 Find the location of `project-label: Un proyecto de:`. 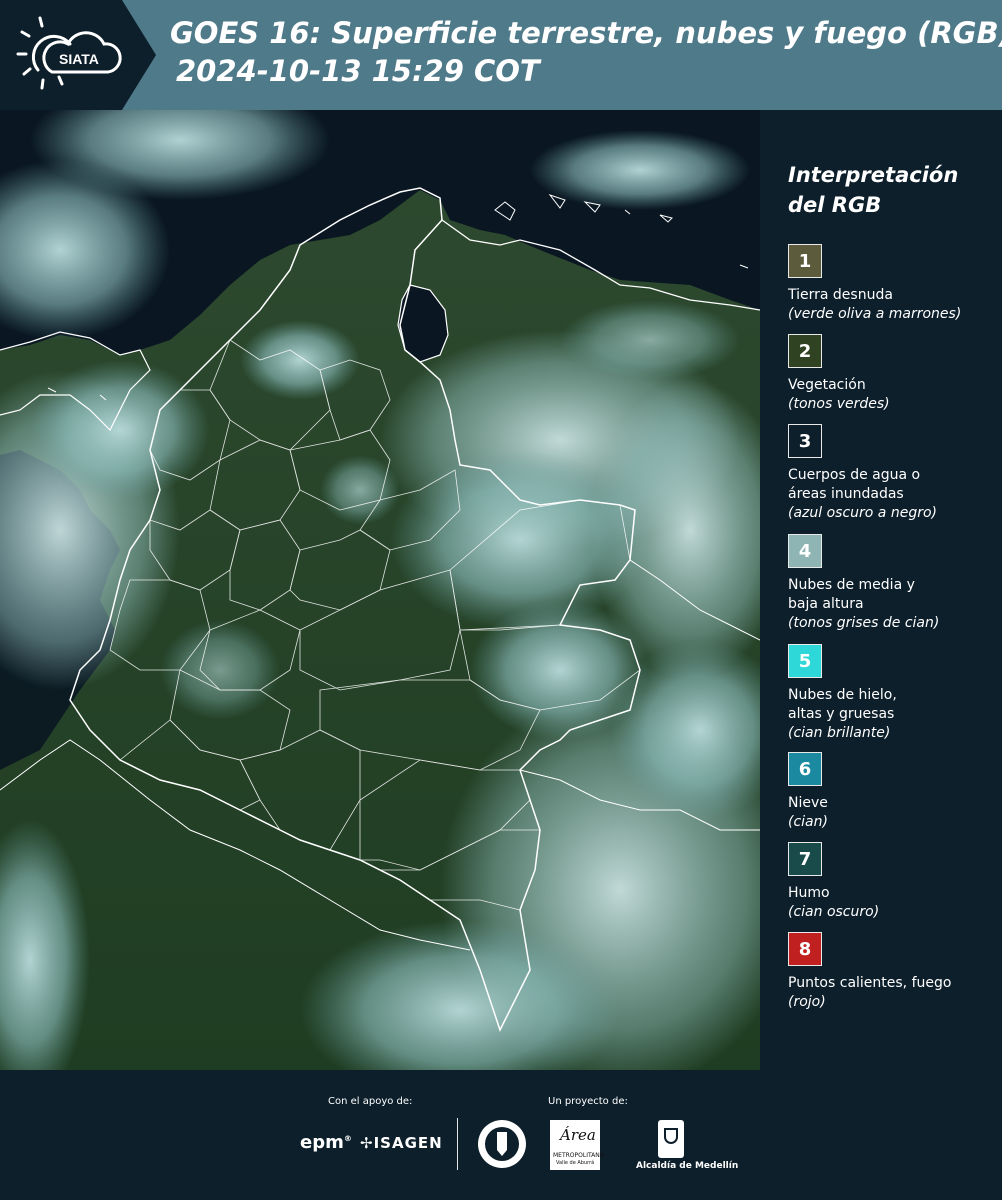

project-label: Un proyecto de: is located at coordinates (588, 1101).